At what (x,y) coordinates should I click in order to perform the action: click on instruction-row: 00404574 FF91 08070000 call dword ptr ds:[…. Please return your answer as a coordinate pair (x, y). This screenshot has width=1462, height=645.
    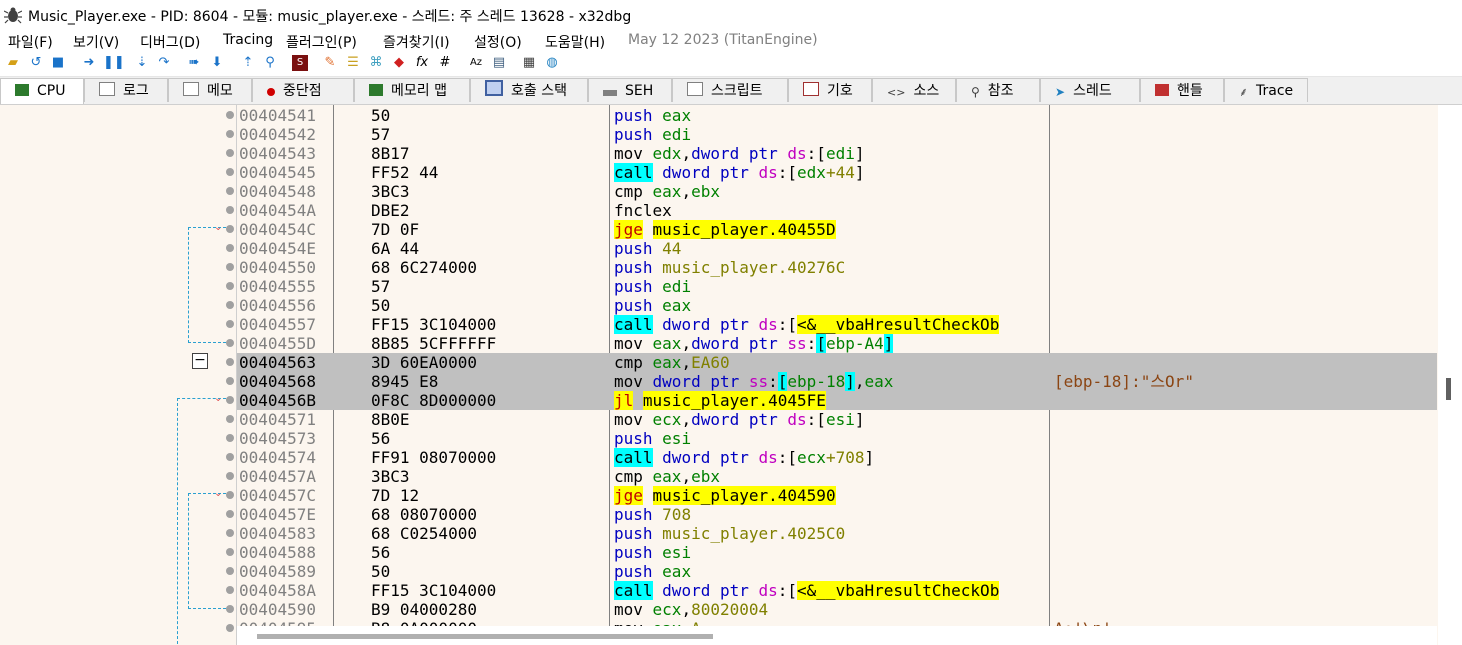
    Looking at the image, I should click on (837, 457).